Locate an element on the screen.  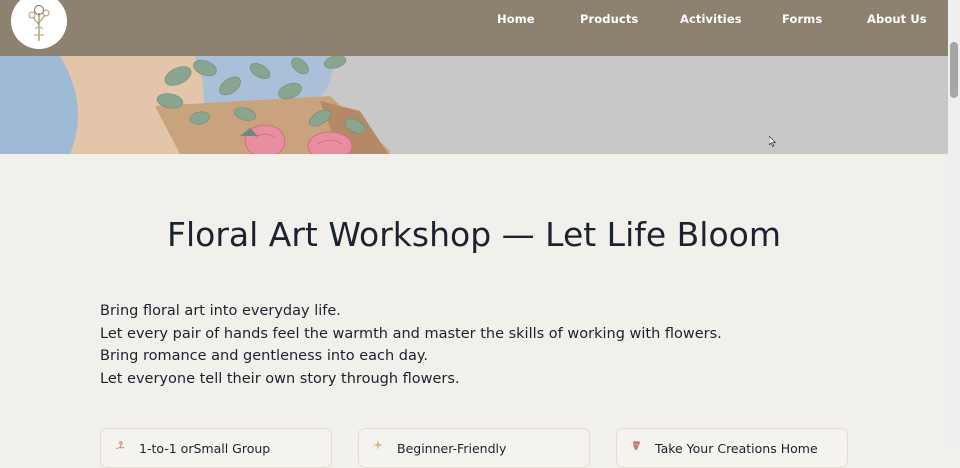
feature-label: Take Your Creations Home is located at coordinates (736, 448).